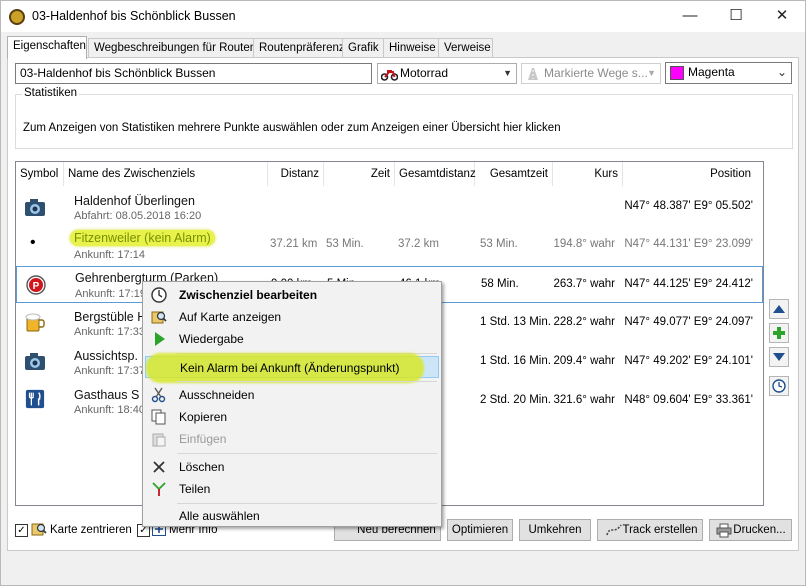  I want to click on road-marker-icon, so click(533, 74).